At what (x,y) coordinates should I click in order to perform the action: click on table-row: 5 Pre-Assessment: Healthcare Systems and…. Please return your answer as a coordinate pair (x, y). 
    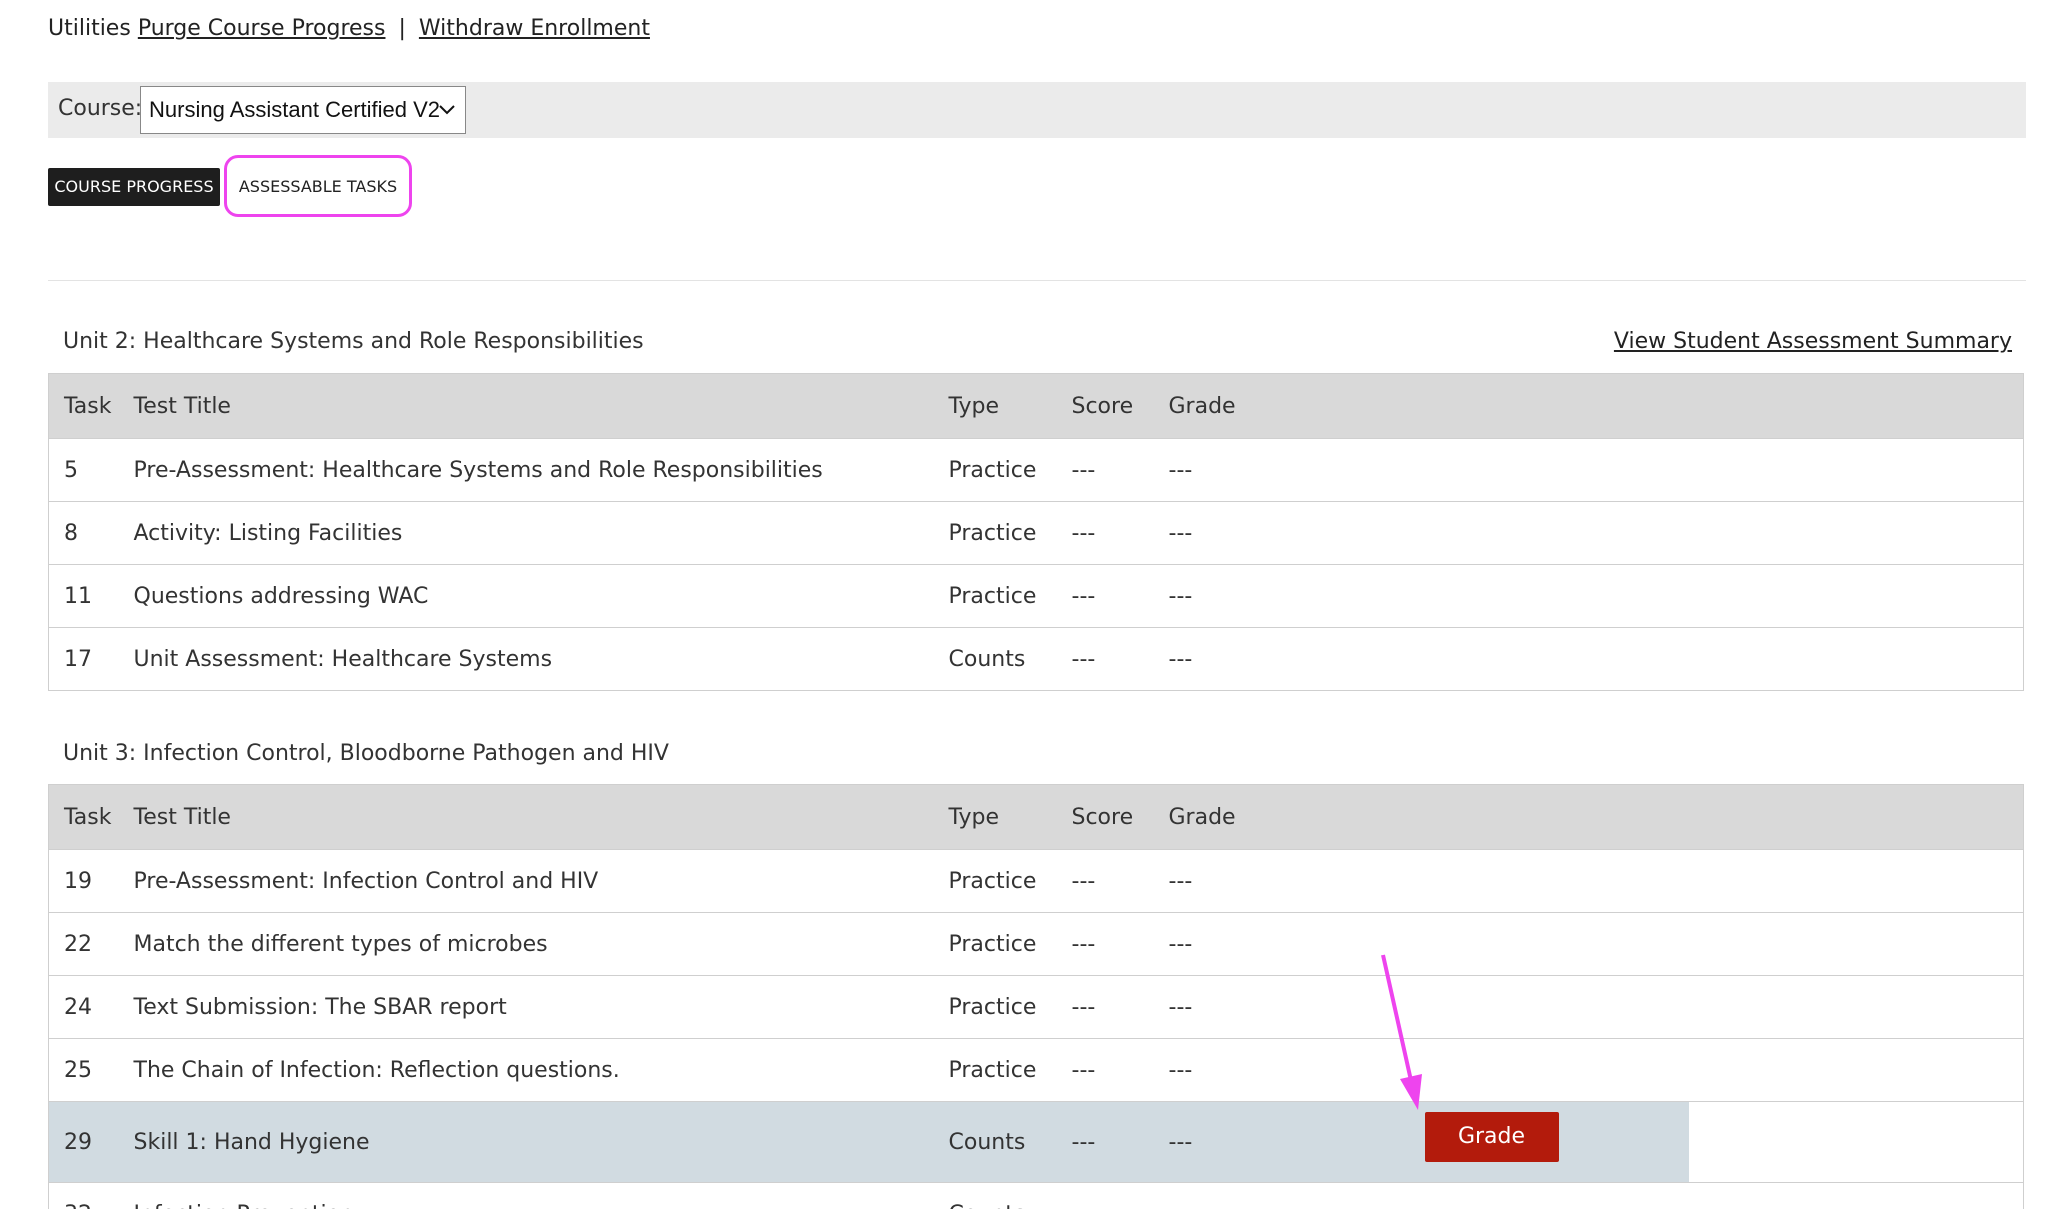
    Looking at the image, I should click on (1036, 470).